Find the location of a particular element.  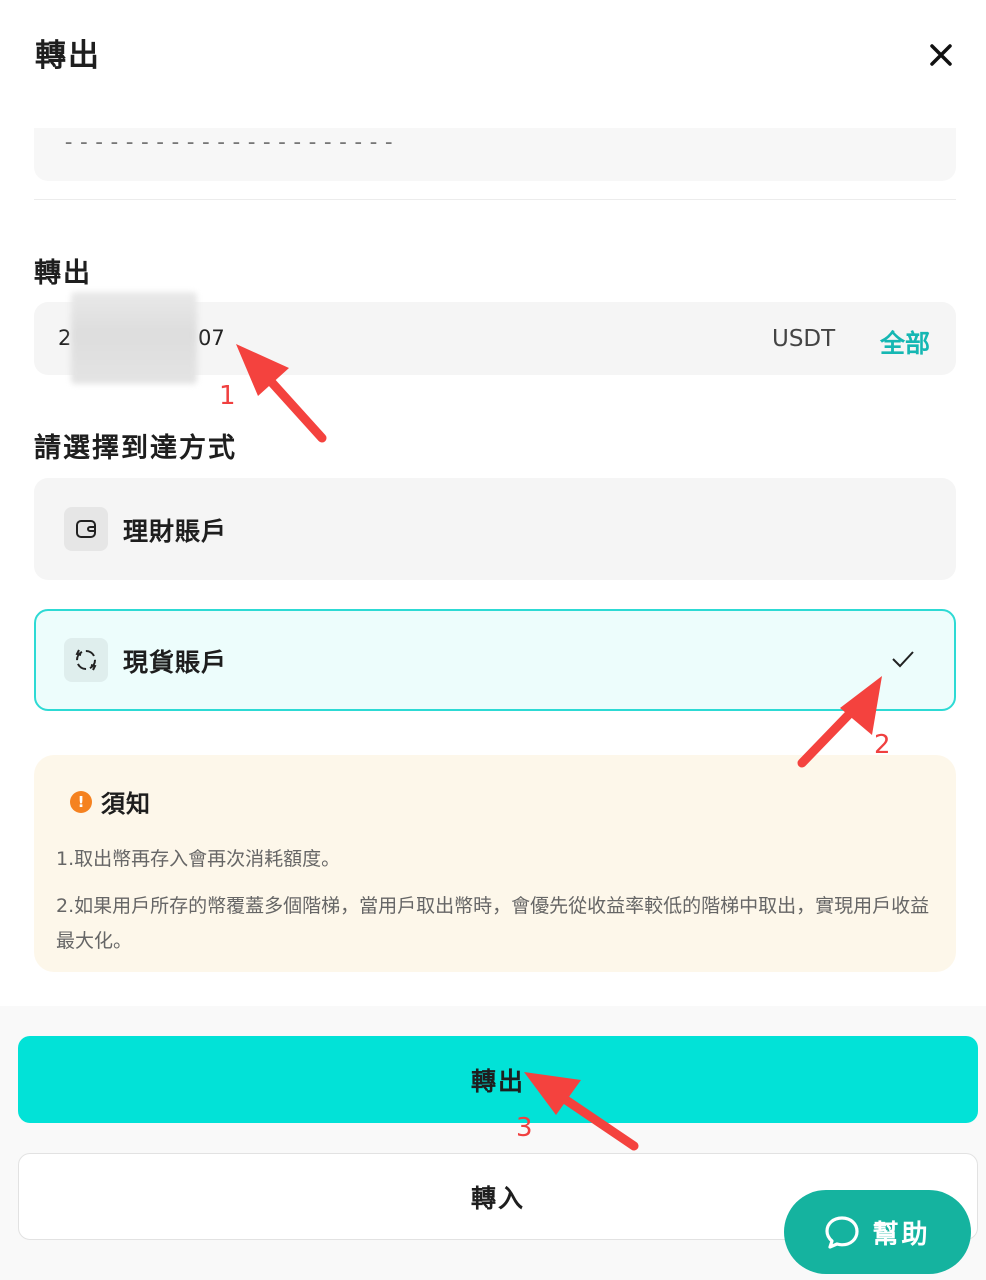

option-label: 現貨賬戶 is located at coordinates (175, 662).